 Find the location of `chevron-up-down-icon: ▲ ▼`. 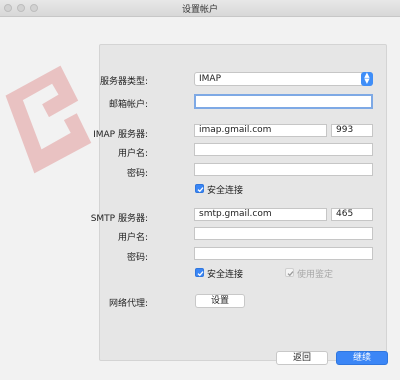

chevron-up-down-icon: ▲ ▼ is located at coordinates (367, 79).